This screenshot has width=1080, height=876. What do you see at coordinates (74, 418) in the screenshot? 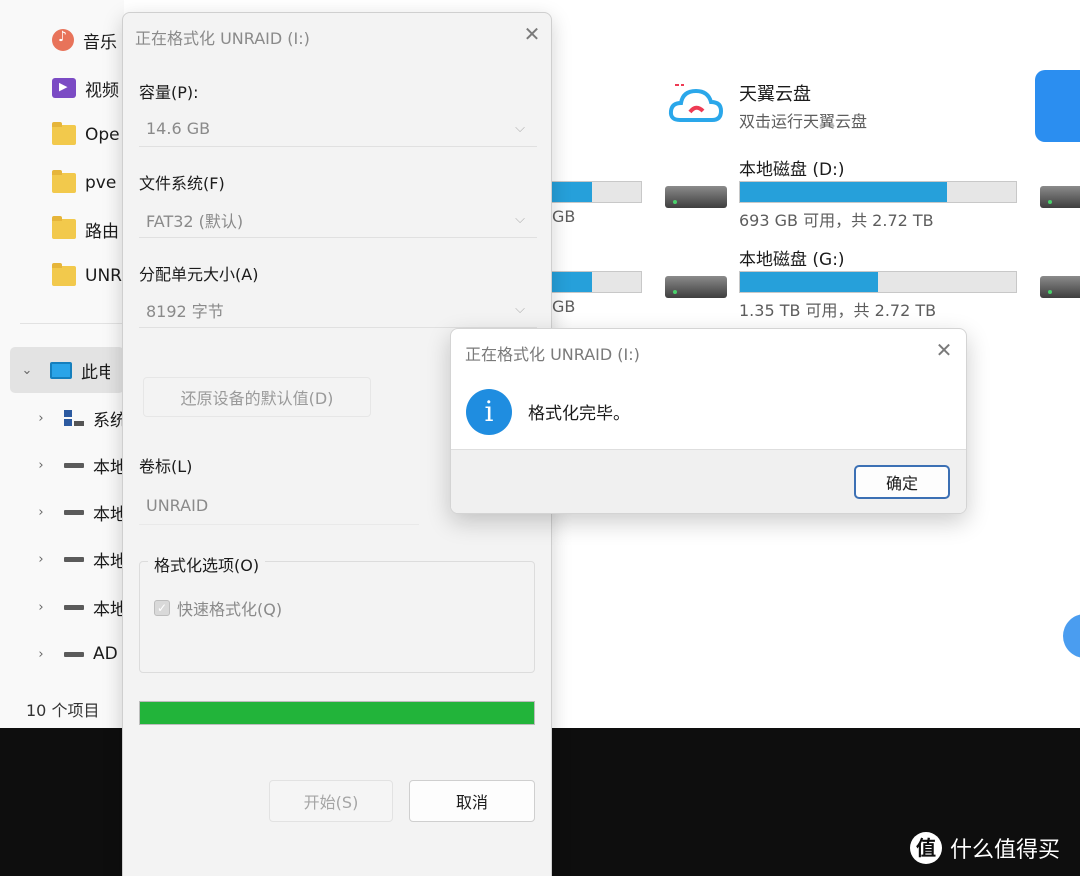
I see `system-icon` at bounding box center [74, 418].